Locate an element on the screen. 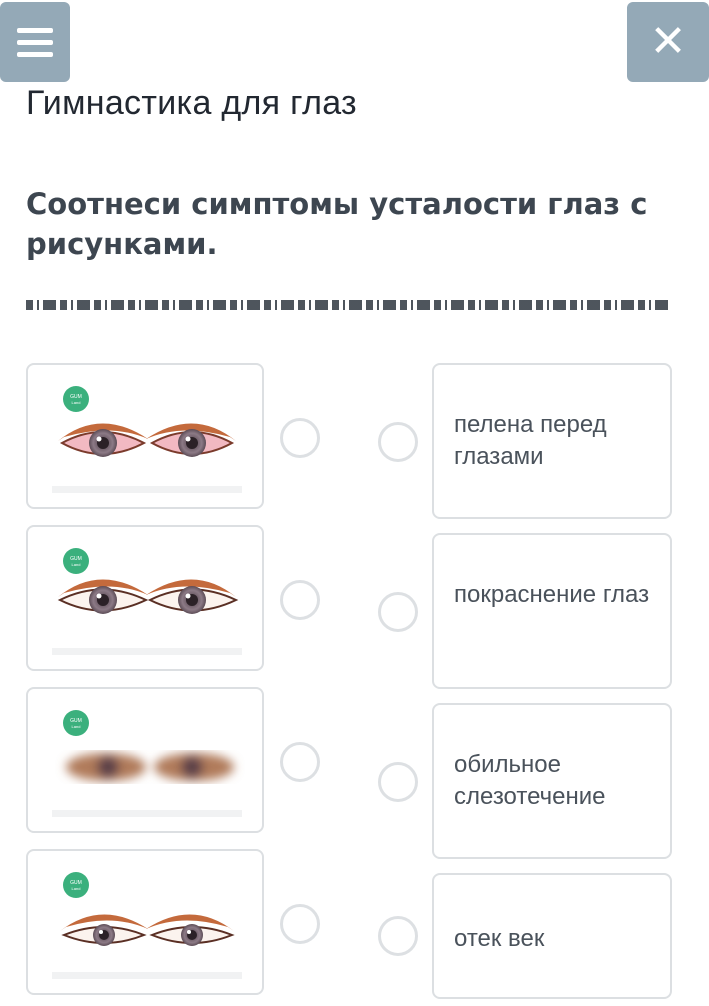  answer-label: обильное слезотечение is located at coordinates (530, 780).